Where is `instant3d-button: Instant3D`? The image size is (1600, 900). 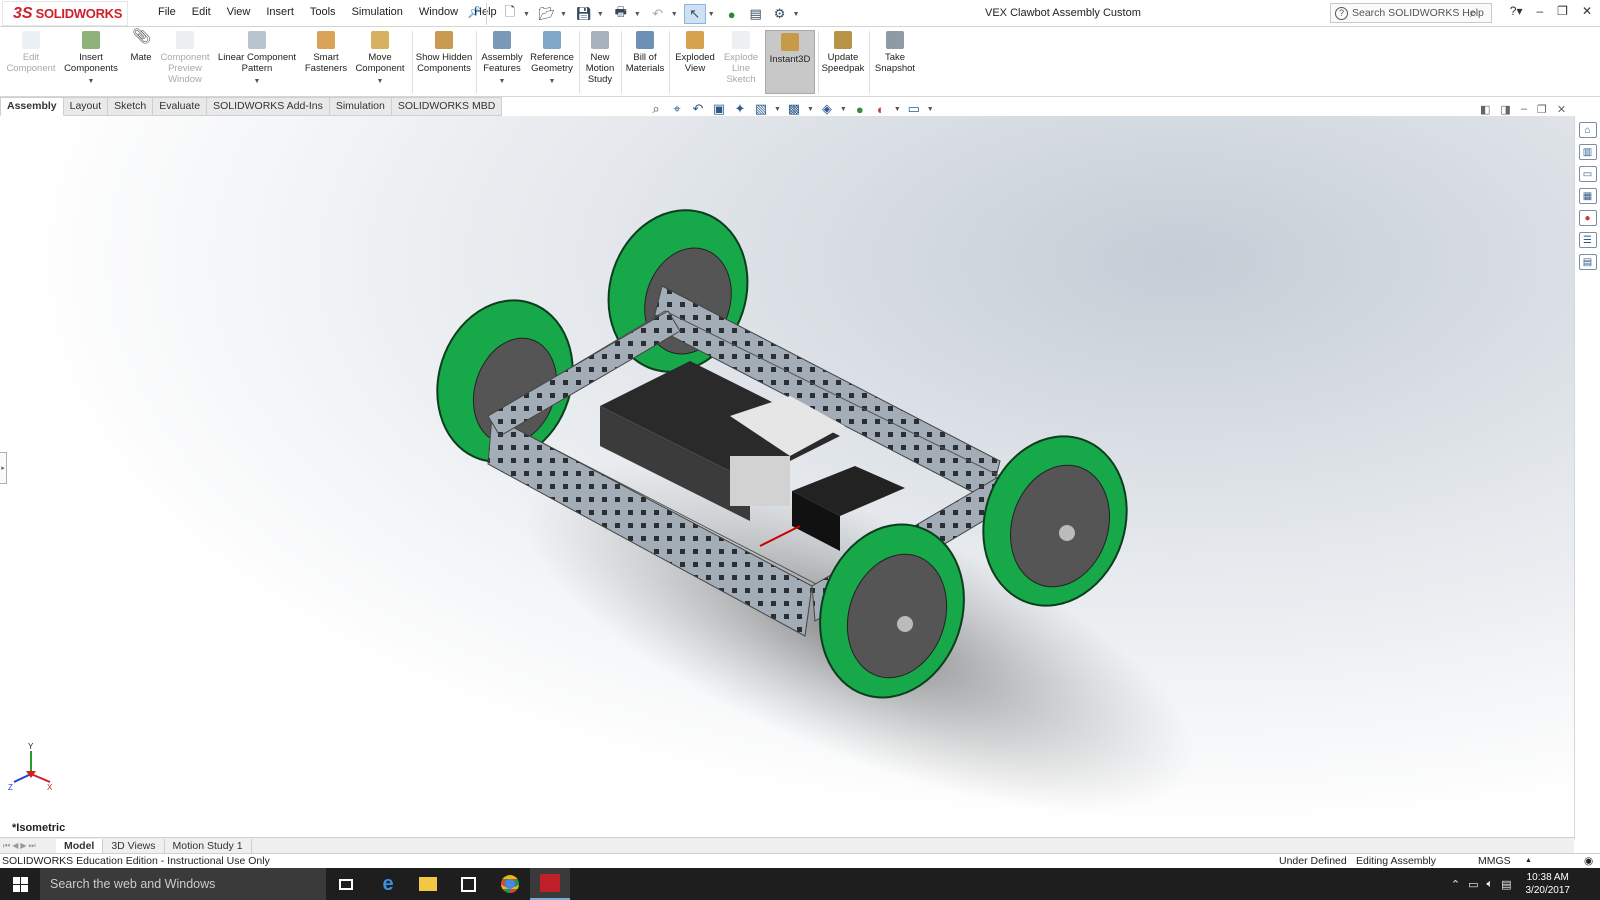
instant3d-button: Instant3D is located at coordinates (790, 62).